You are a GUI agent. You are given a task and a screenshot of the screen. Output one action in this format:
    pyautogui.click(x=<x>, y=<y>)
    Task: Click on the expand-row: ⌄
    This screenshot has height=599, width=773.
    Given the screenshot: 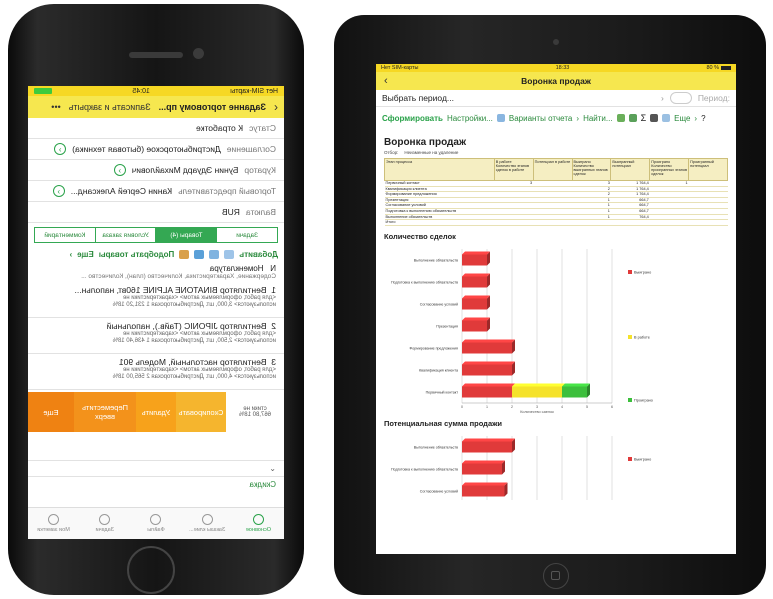 What is the action you would take?
    pyautogui.click(x=156, y=468)
    